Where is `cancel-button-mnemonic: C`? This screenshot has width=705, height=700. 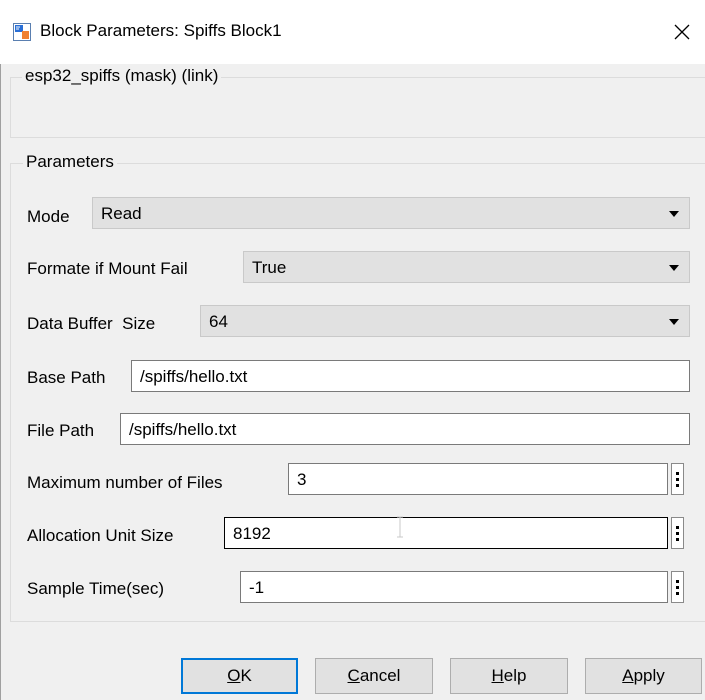
cancel-button-mnemonic: C is located at coordinates (353, 675).